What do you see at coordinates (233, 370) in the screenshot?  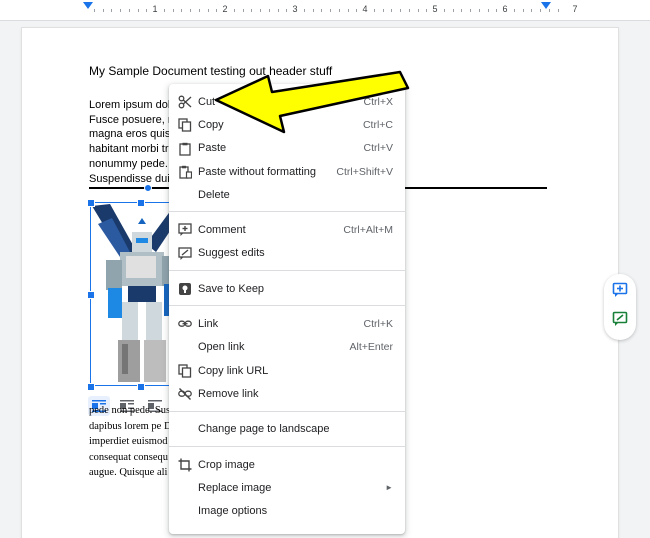 I see `menu-item-label: Copy link URL` at bounding box center [233, 370].